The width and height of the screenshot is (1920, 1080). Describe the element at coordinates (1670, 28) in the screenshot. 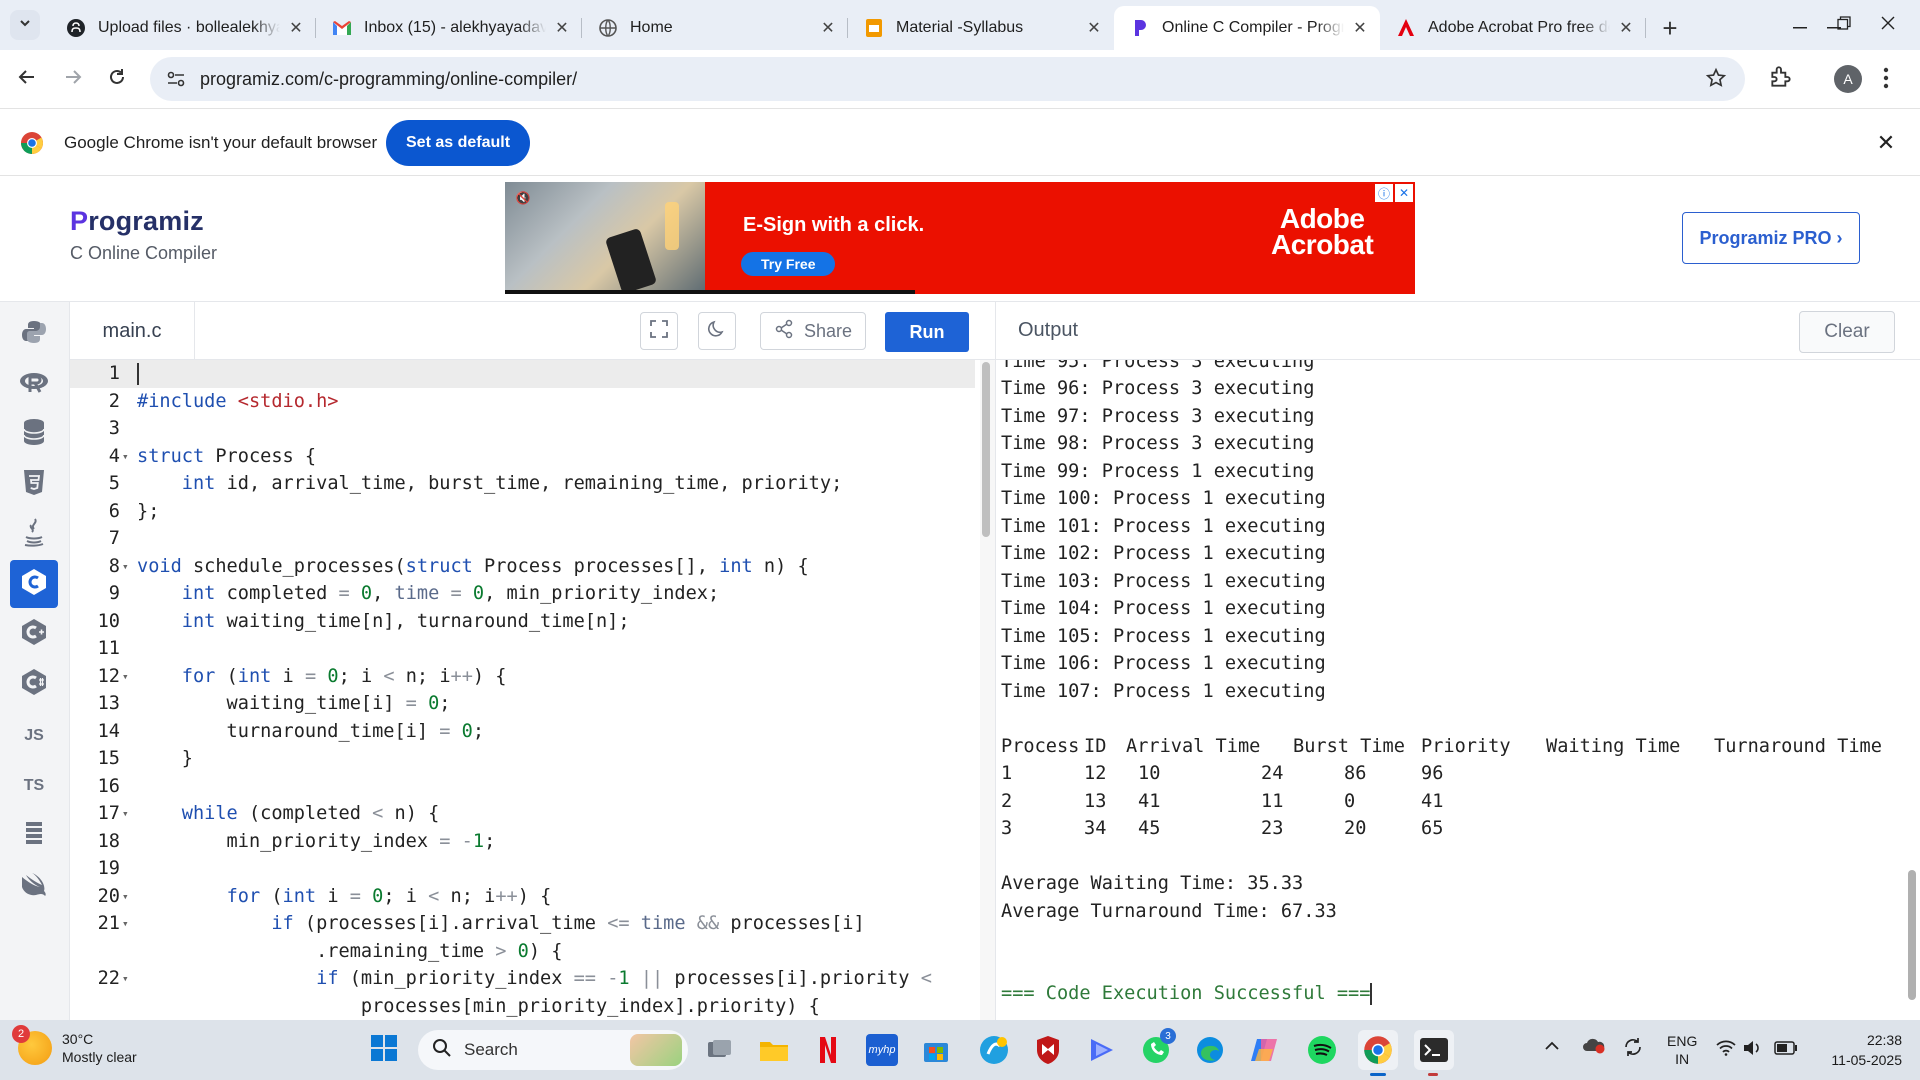

I see `new-tab-button: +` at that location.